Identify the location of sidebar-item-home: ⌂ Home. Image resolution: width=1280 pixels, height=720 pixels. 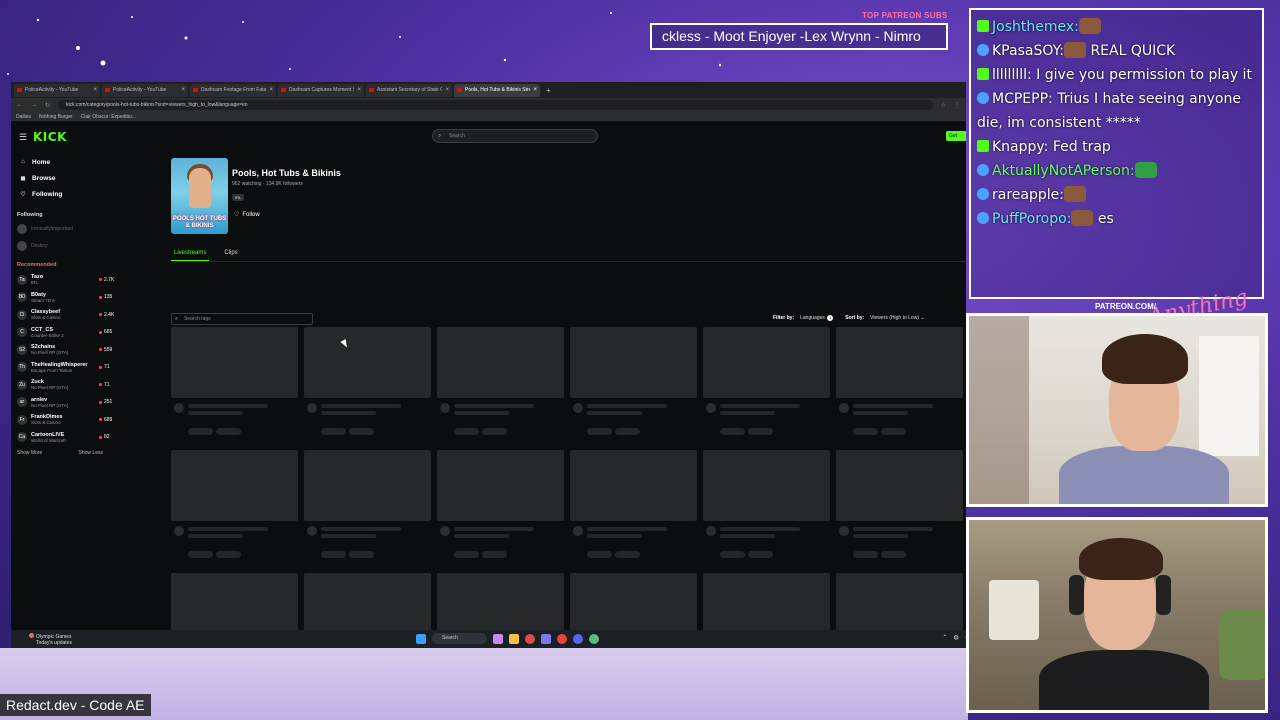
(66, 162).